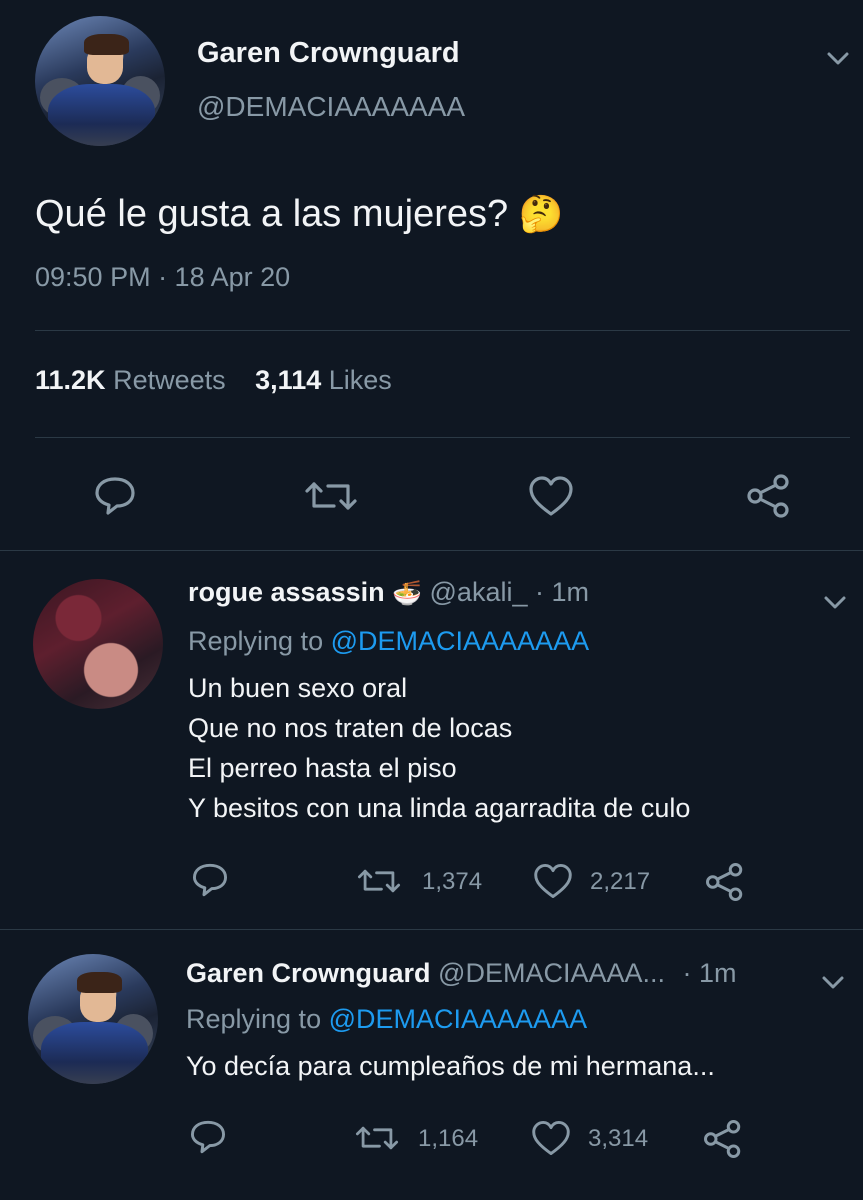  I want to click on tweet-actions, so click(431, 495).